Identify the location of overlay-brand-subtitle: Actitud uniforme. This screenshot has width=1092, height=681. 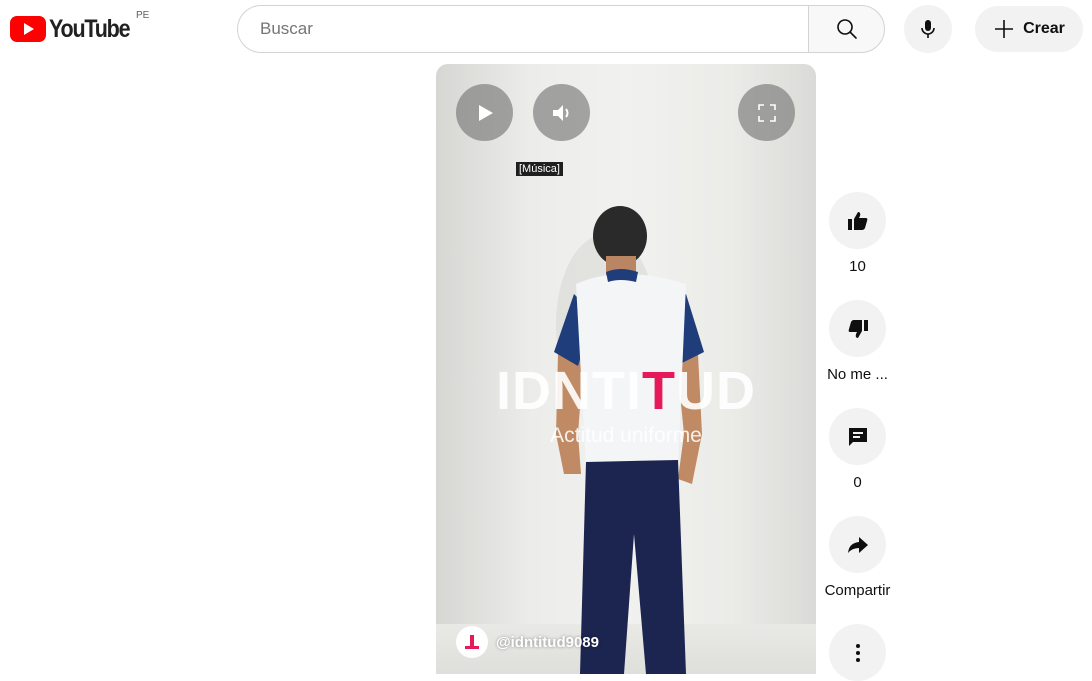
(626, 435).